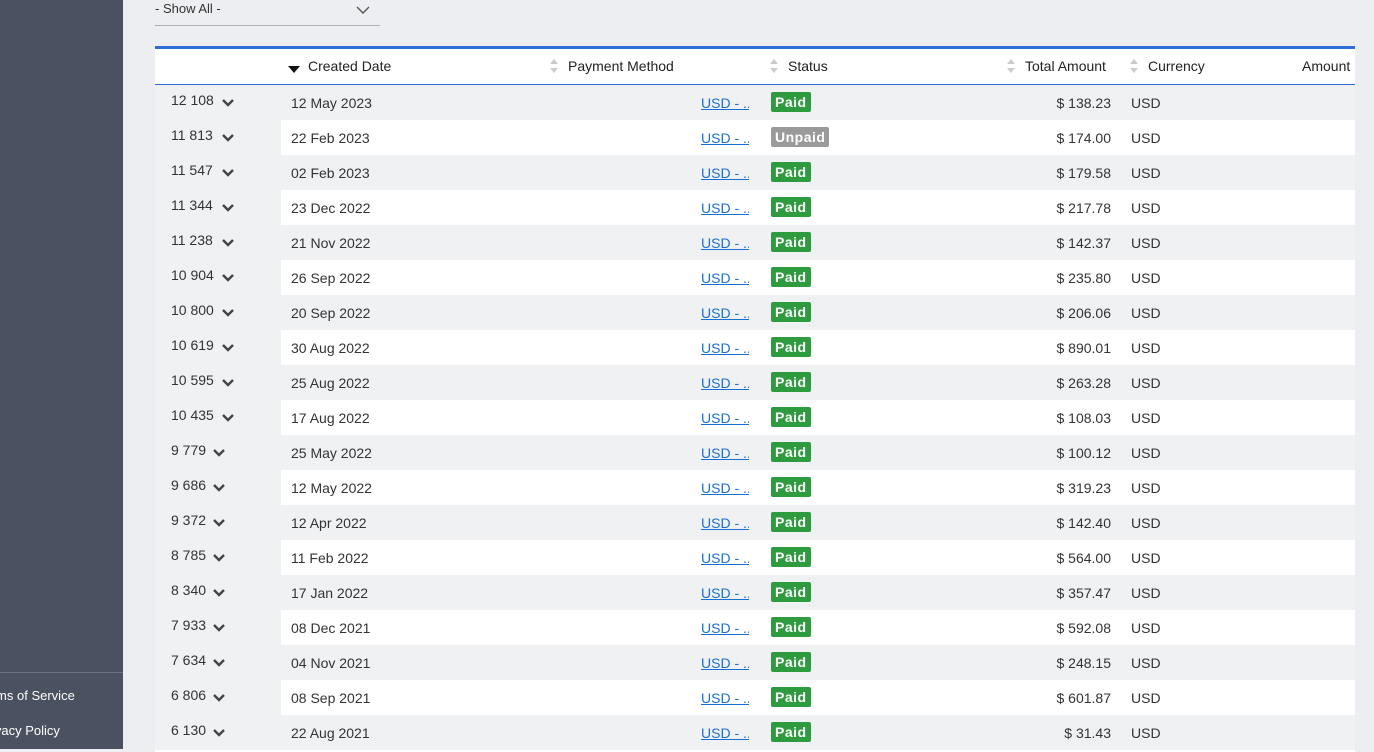  I want to click on column-created-date: Created Date, so click(349, 66).